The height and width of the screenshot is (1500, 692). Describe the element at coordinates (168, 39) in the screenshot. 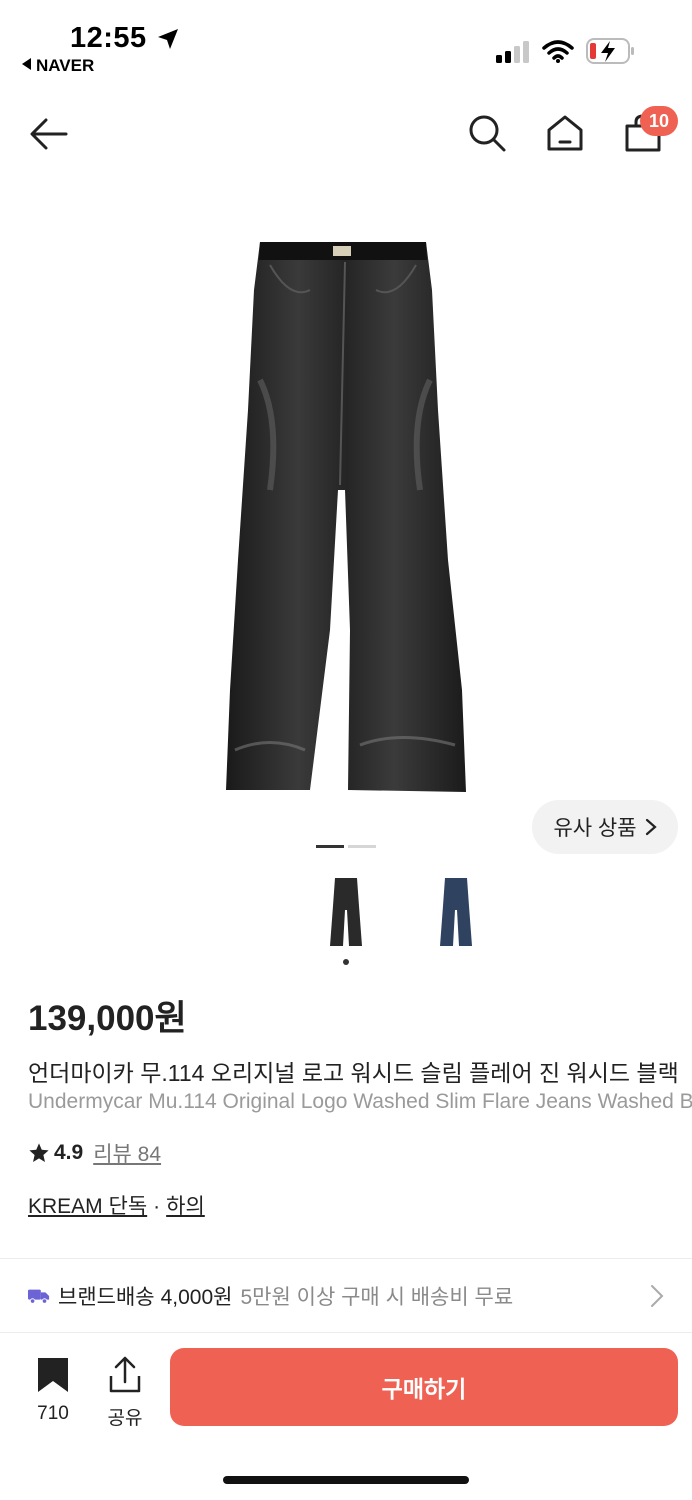

I see `location-arrow-icon` at that location.